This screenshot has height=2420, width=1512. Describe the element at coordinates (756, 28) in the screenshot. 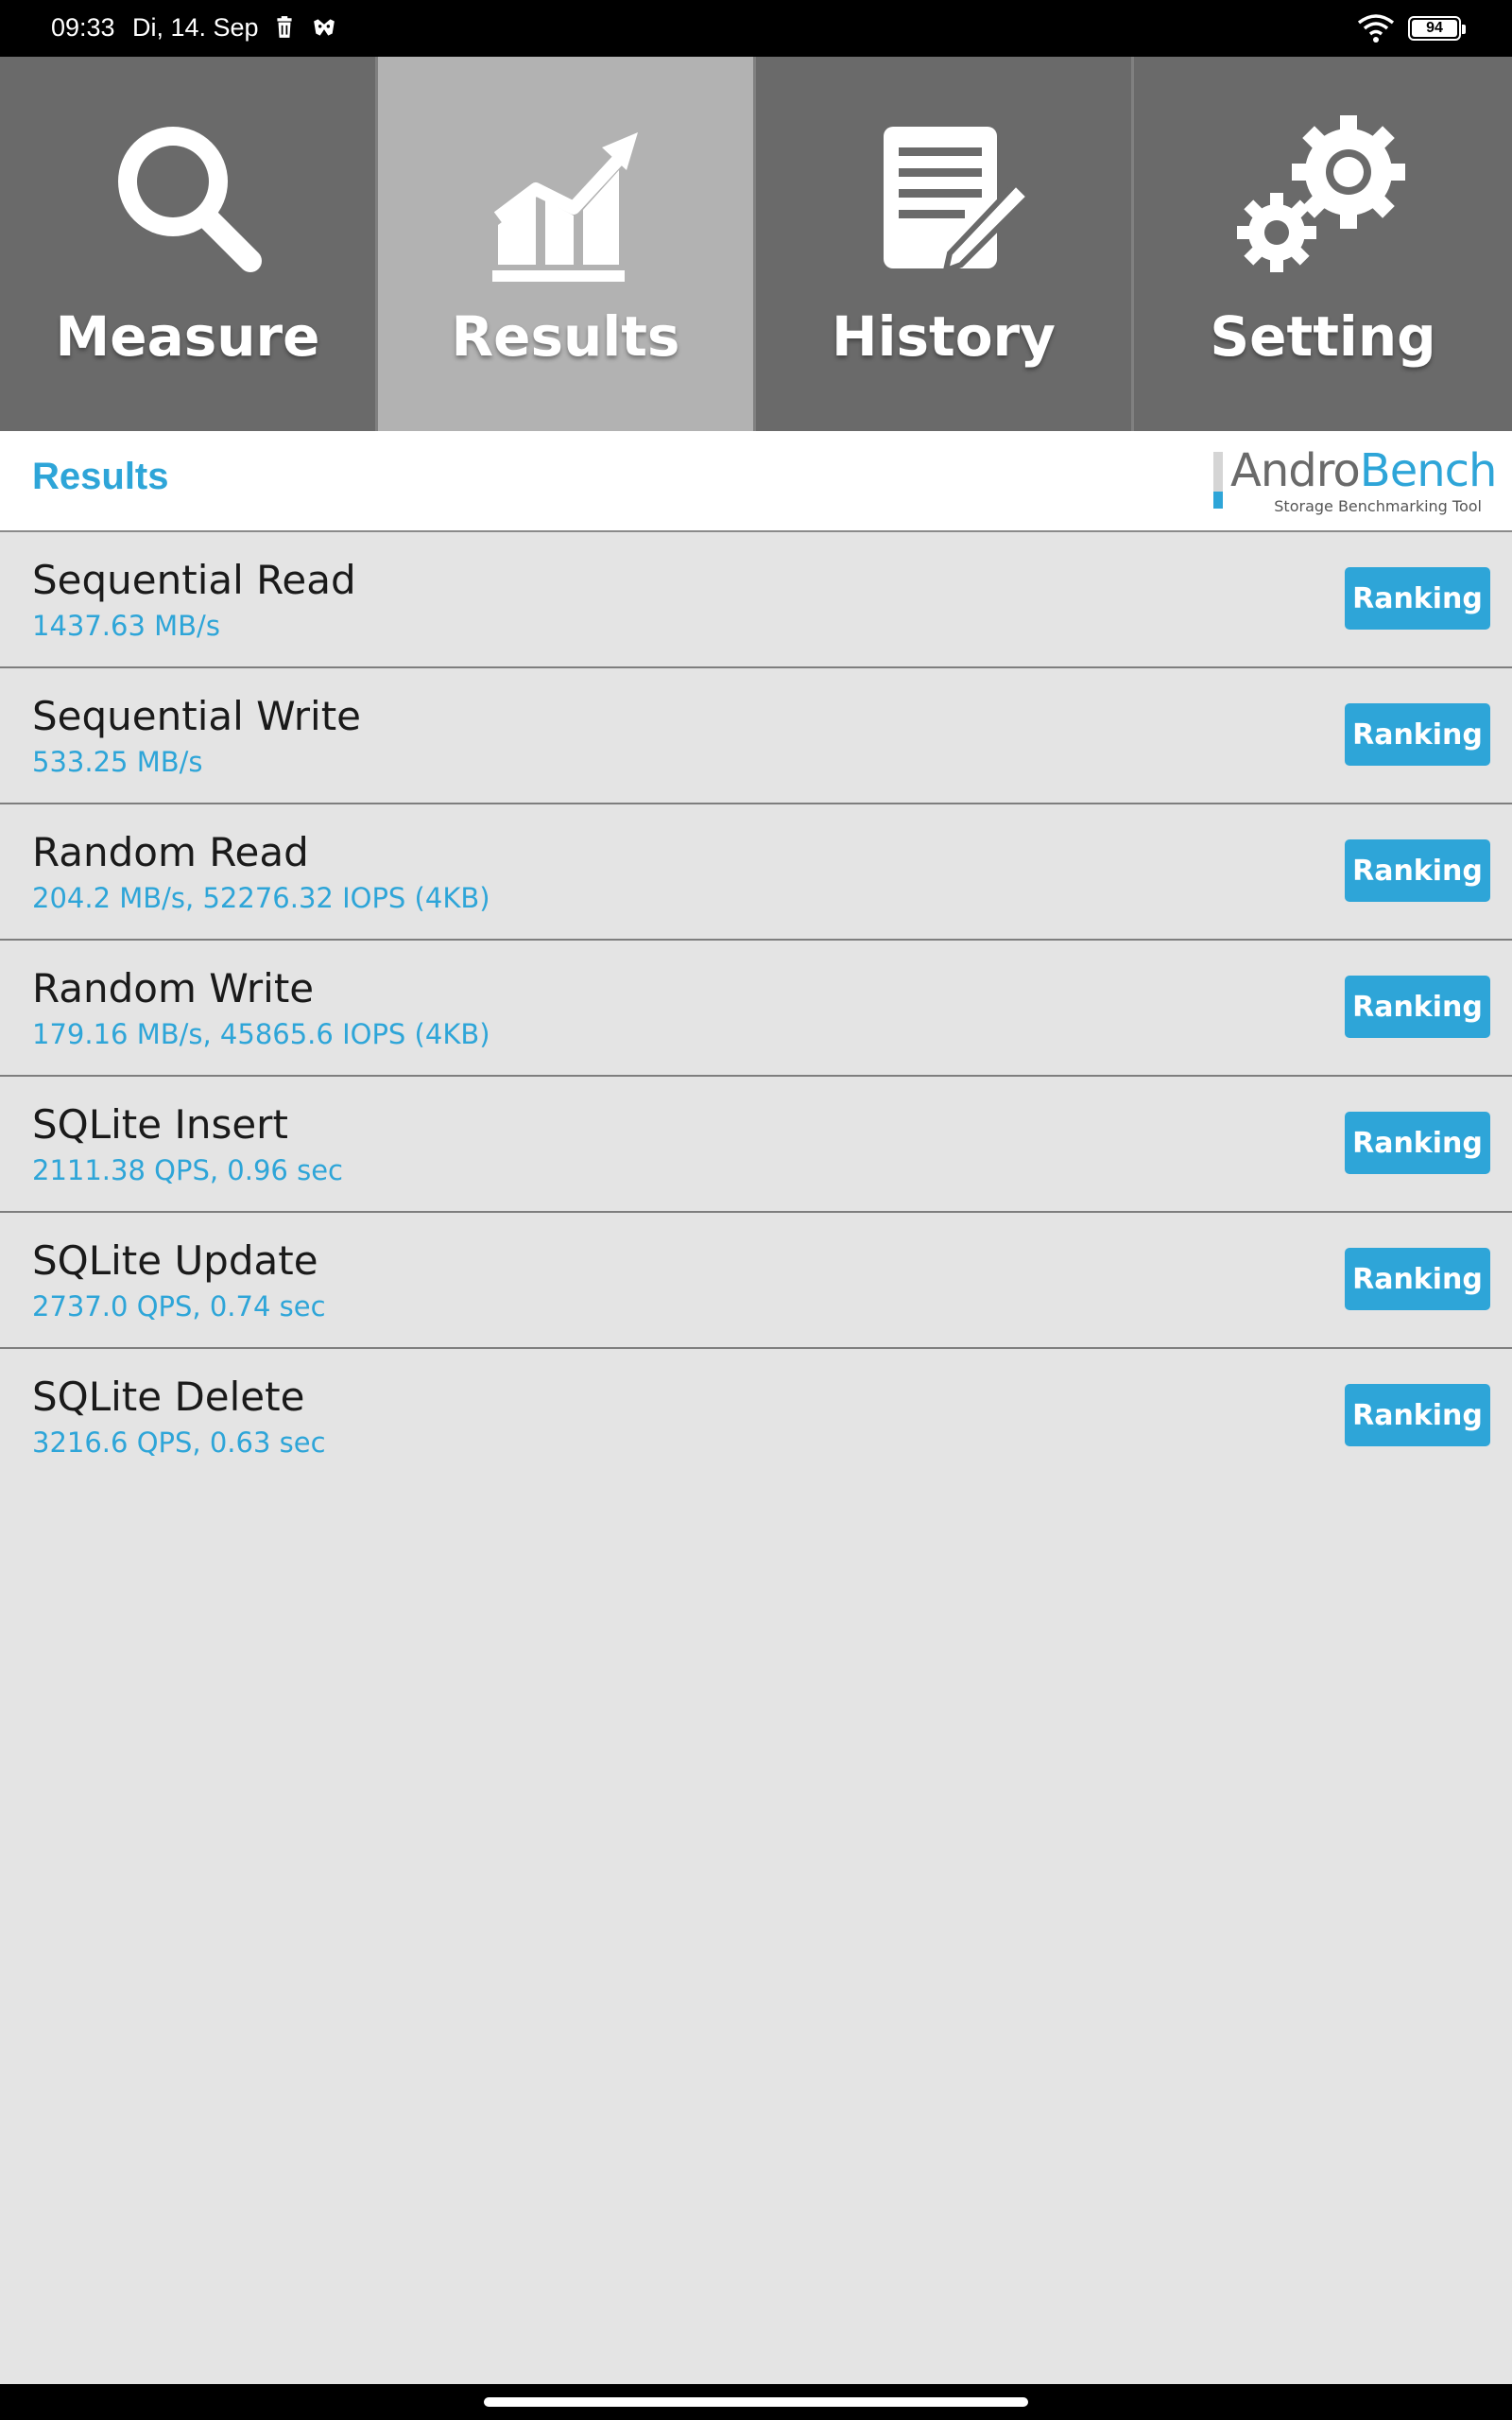

I see `status-bar: 09:33 Di, 14. Sep 94` at that location.